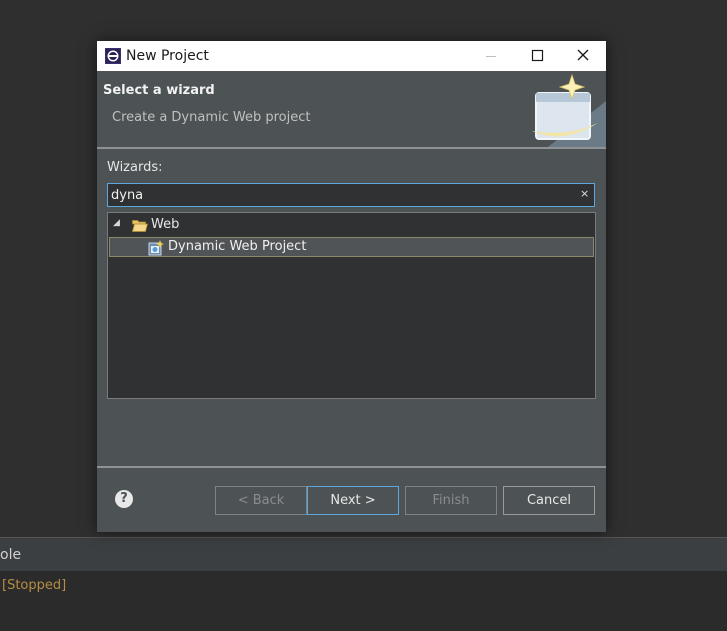  Describe the element at coordinates (351, 148) in the screenshot. I see `header-separator` at that location.